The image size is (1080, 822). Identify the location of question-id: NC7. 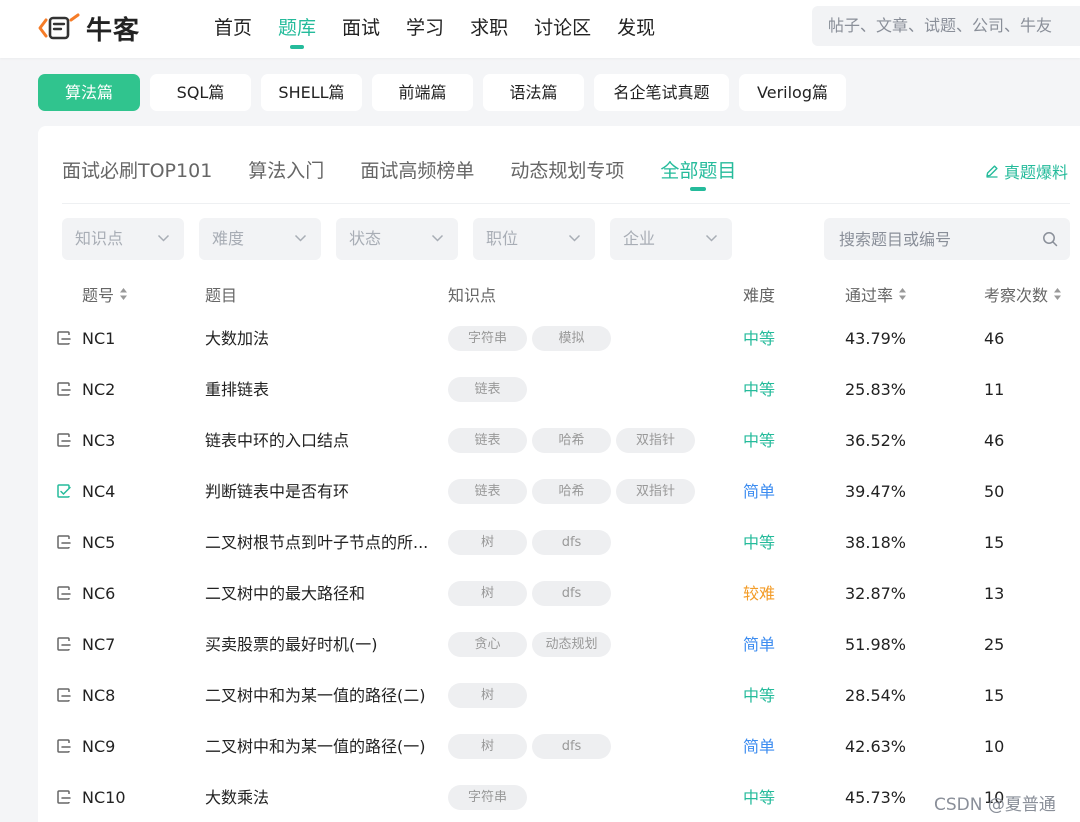
(99, 644).